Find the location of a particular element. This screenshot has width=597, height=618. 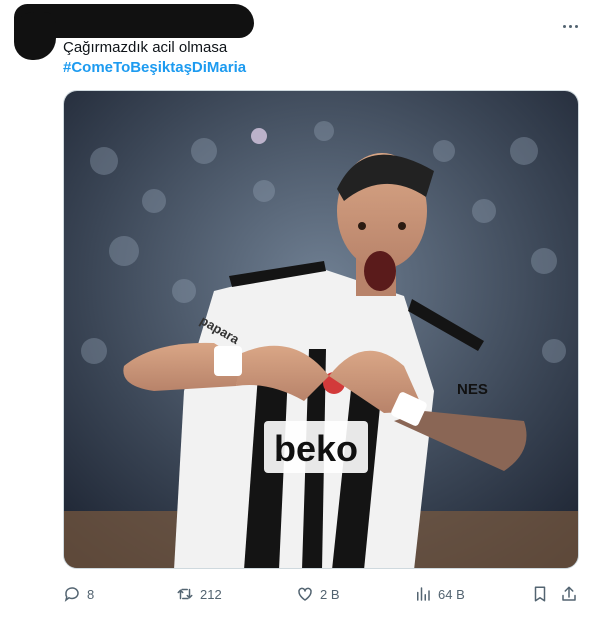

bookmark-icon is located at coordinates (540, 594).